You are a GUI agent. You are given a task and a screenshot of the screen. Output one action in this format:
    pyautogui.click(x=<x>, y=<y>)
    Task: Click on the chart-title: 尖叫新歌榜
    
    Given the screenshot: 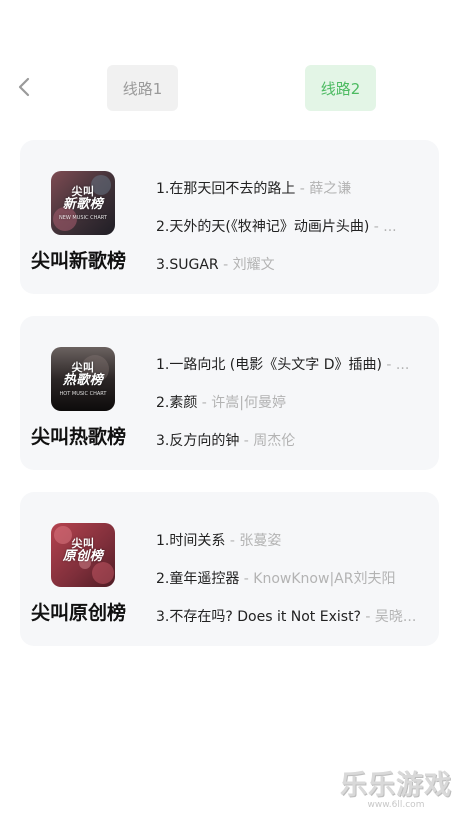 What is the action you would take?
    pyautogui.click(x=79, y=261)
    